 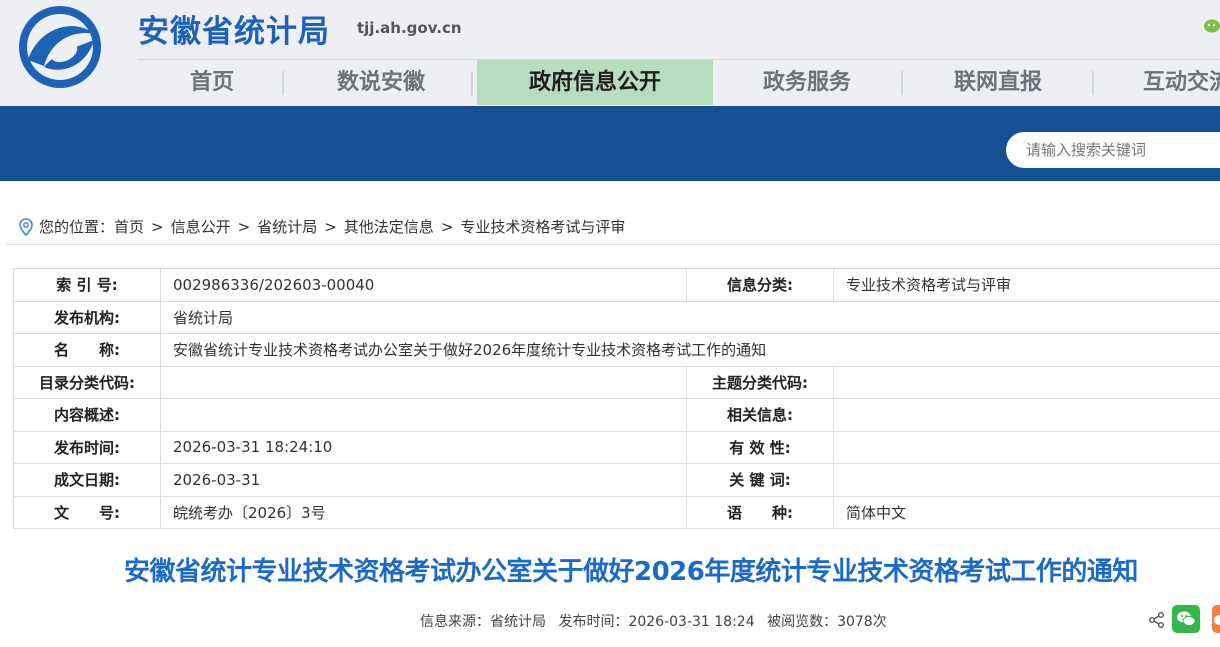 What do you see at coordinates (212, 82) in the screenshot?
I see `nav-item-home: 首页` at bounding box center [212, 82].